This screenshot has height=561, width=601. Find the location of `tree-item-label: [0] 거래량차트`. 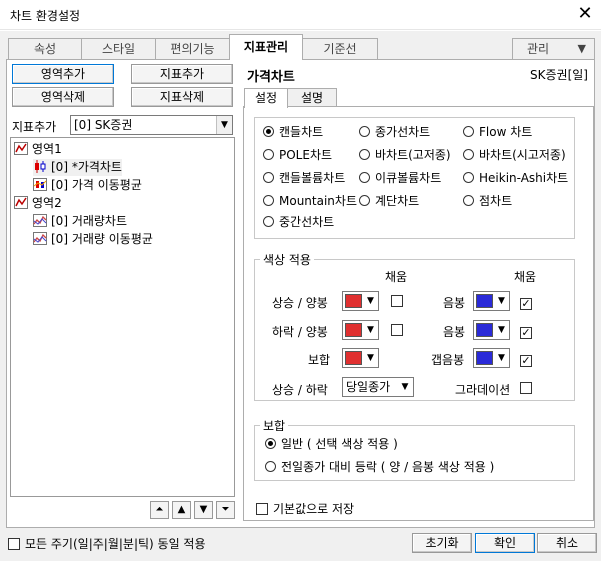

tree-item-label: [0] 거래량차트 is located at coordinates (89, 221).